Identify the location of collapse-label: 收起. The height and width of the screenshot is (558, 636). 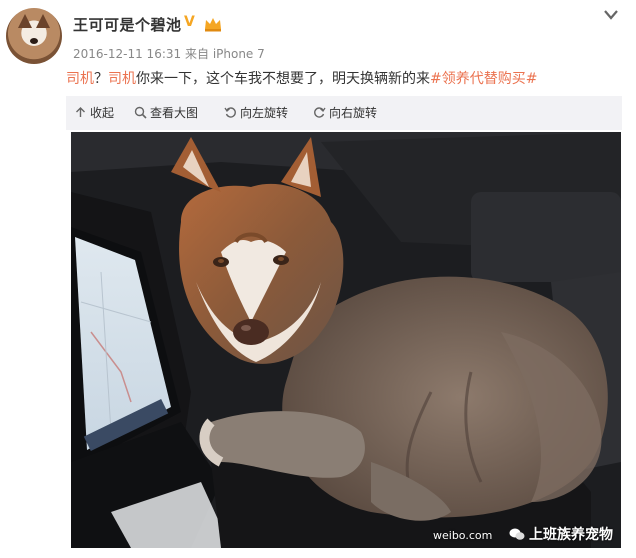
(102, 113).